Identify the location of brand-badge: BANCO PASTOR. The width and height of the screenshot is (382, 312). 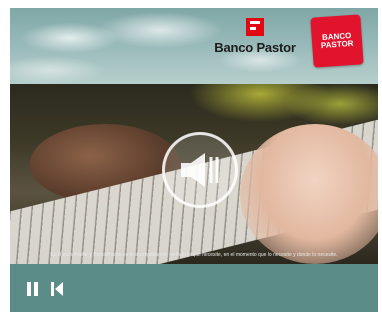
(337, 41).